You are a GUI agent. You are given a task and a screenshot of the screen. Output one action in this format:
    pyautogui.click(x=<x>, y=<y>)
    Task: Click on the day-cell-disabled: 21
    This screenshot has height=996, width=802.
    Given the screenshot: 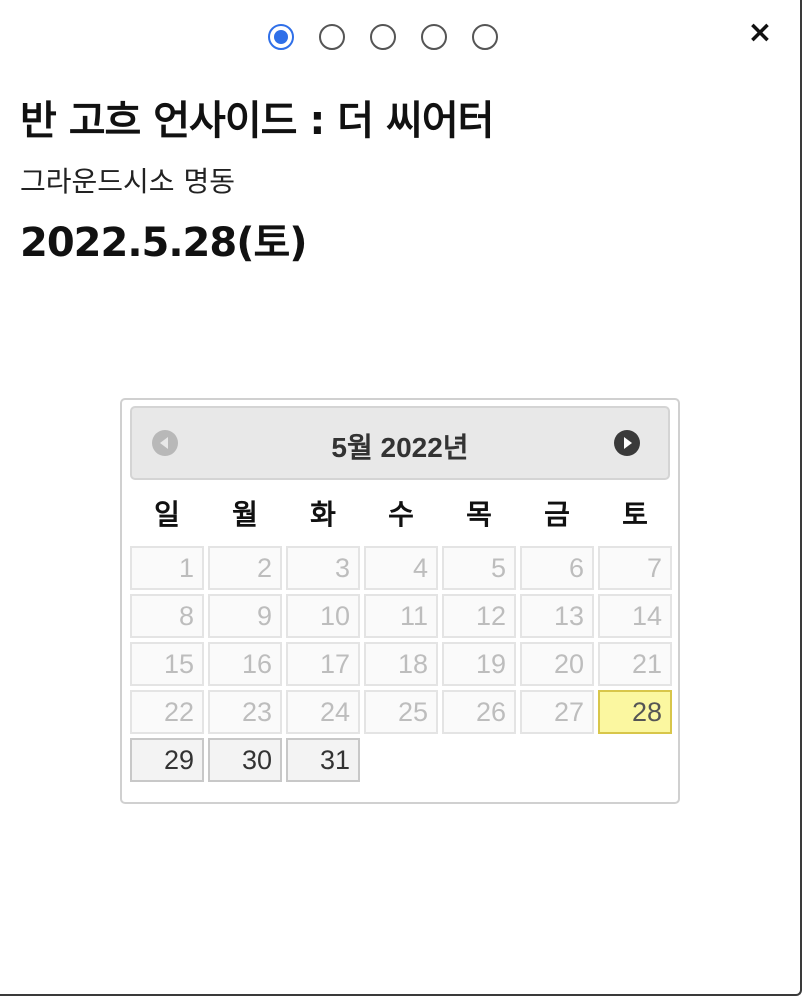 What is the action you would take?
    pyautogui.click(x=635, y=664)
    